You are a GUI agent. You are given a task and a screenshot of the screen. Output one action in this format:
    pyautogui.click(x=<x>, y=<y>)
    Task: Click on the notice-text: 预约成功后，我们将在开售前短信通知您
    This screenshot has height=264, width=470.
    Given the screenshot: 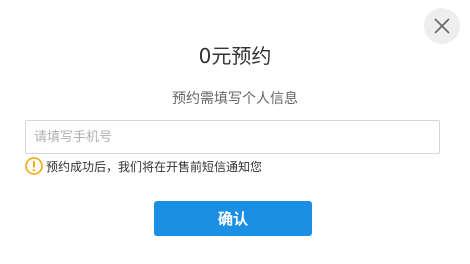 What is the action you would take?
    pyautogui.click(x=154, y=166)
    